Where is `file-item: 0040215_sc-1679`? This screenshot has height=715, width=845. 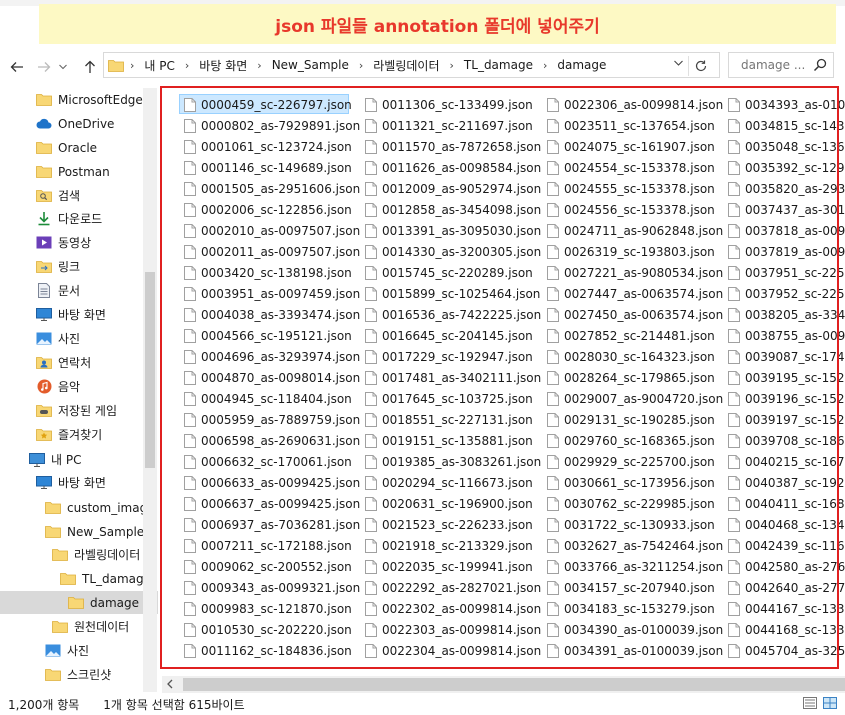
file-item: 0040215_sc-1679 is located at coordinates (786, 461).